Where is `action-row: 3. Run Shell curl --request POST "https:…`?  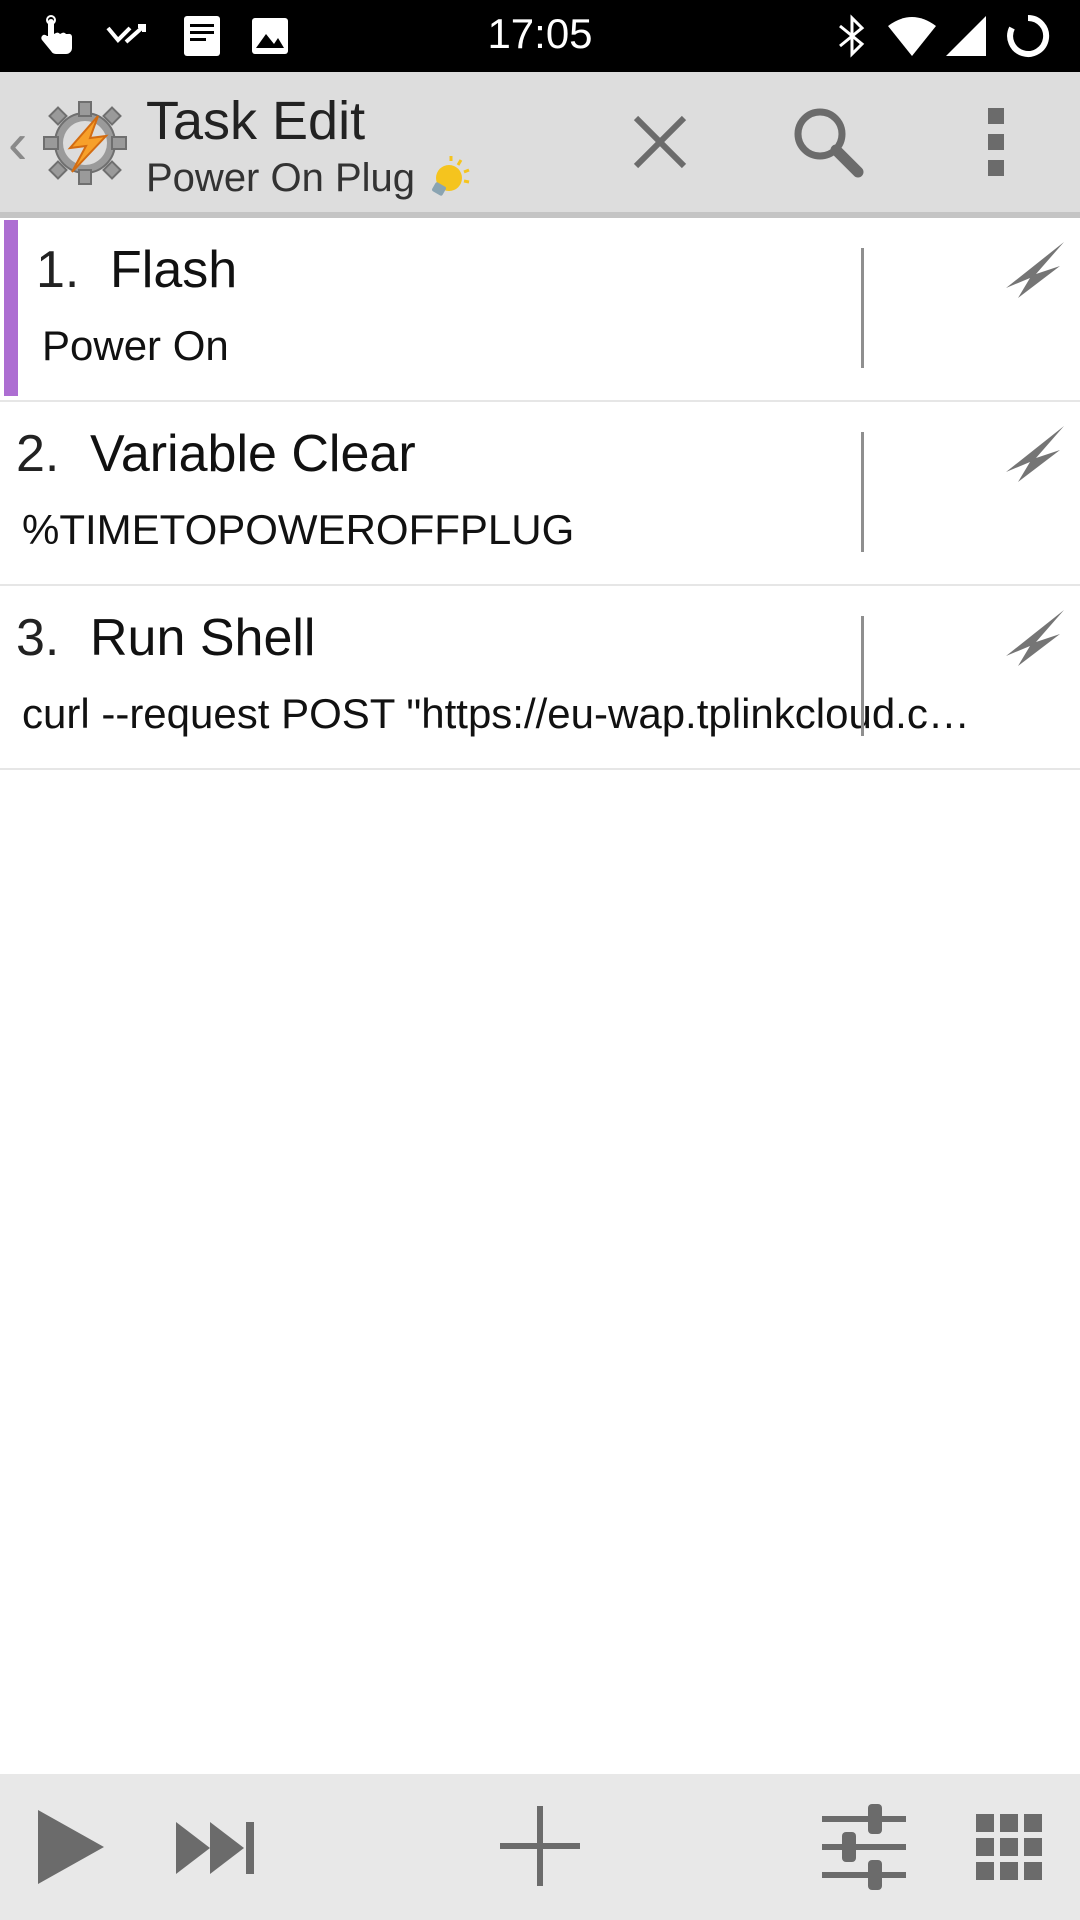
action-row: 3. Run Shell curl --request POST "https:… is located at coordinates (540, 678).